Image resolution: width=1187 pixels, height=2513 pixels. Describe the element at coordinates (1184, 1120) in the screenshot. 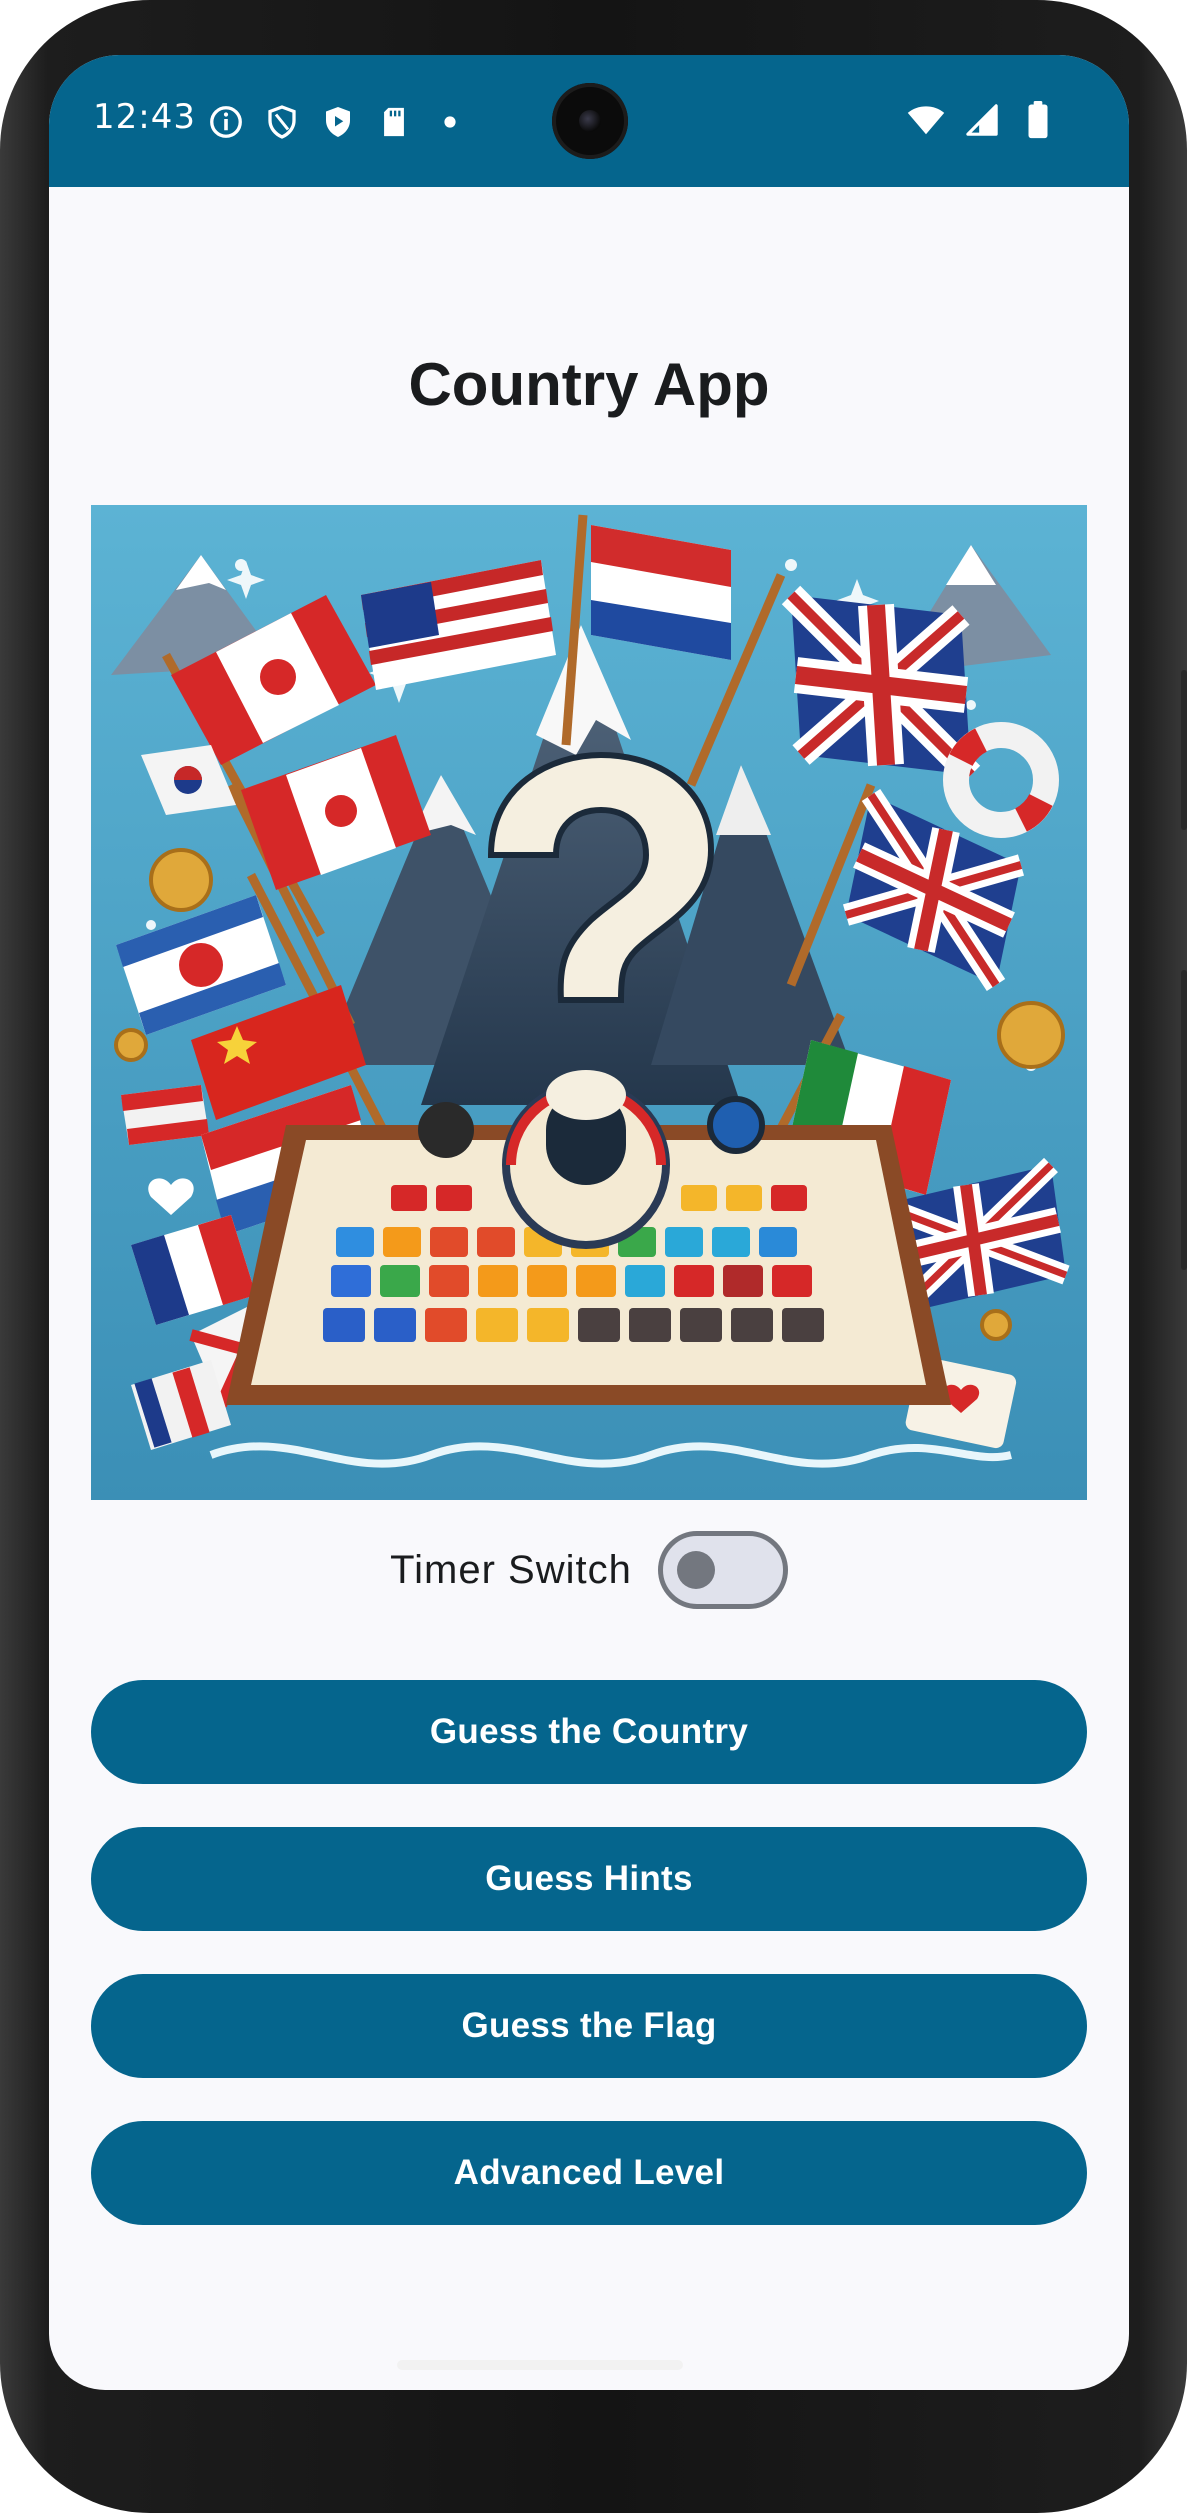

I see `power-button` at that location.